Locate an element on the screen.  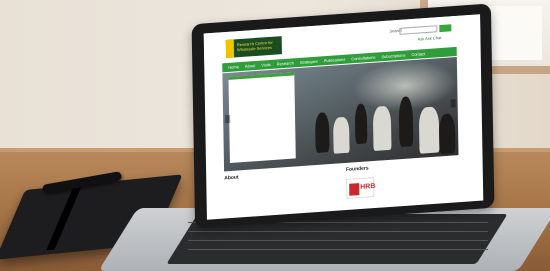
hero-caption-title is located at coordinates (262, 81).